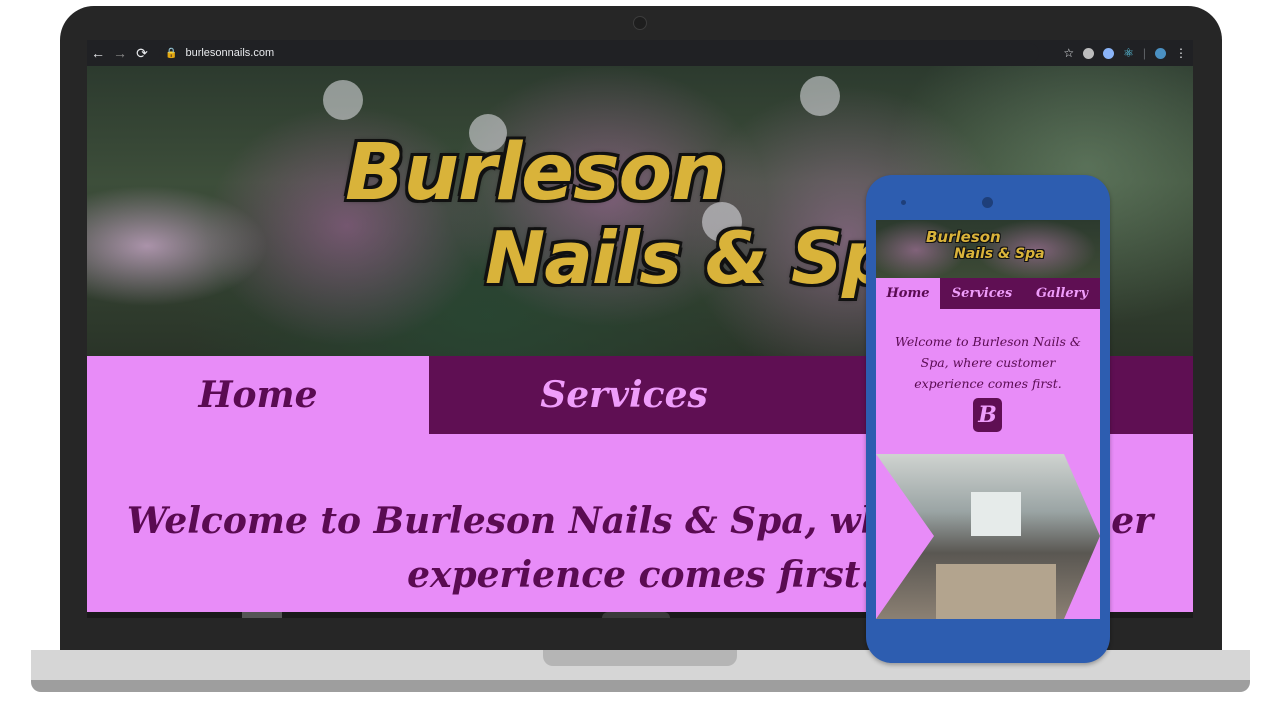  What do you see at coordinates (999, 254) in the screenshot?
I see `phone-logo-line-2: Nails & Spa` at bounding box center [999, 254].